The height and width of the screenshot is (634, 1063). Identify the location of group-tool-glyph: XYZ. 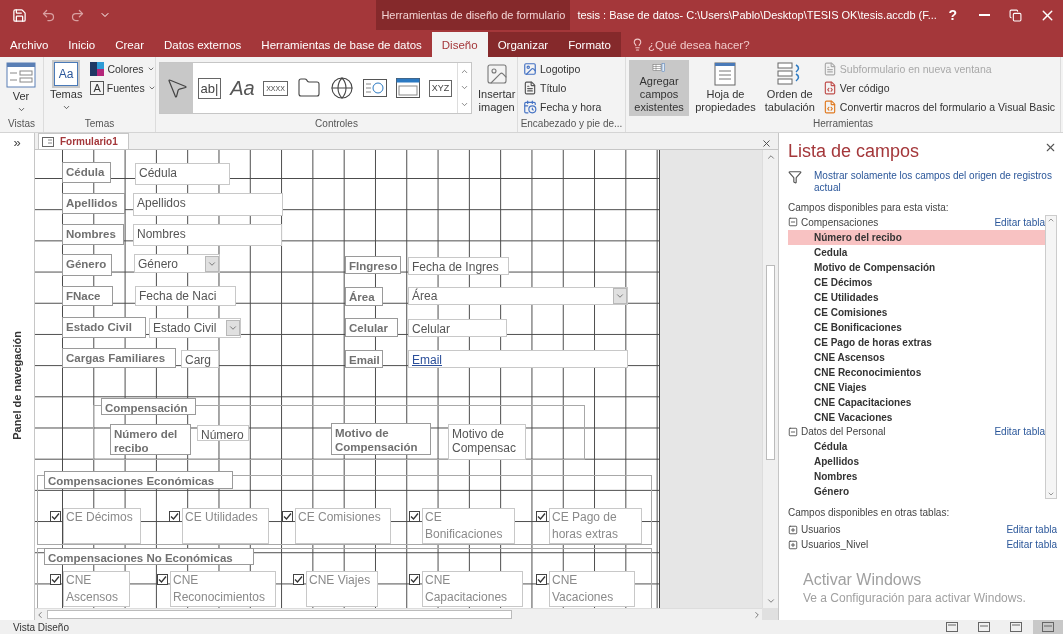
(440, 88).